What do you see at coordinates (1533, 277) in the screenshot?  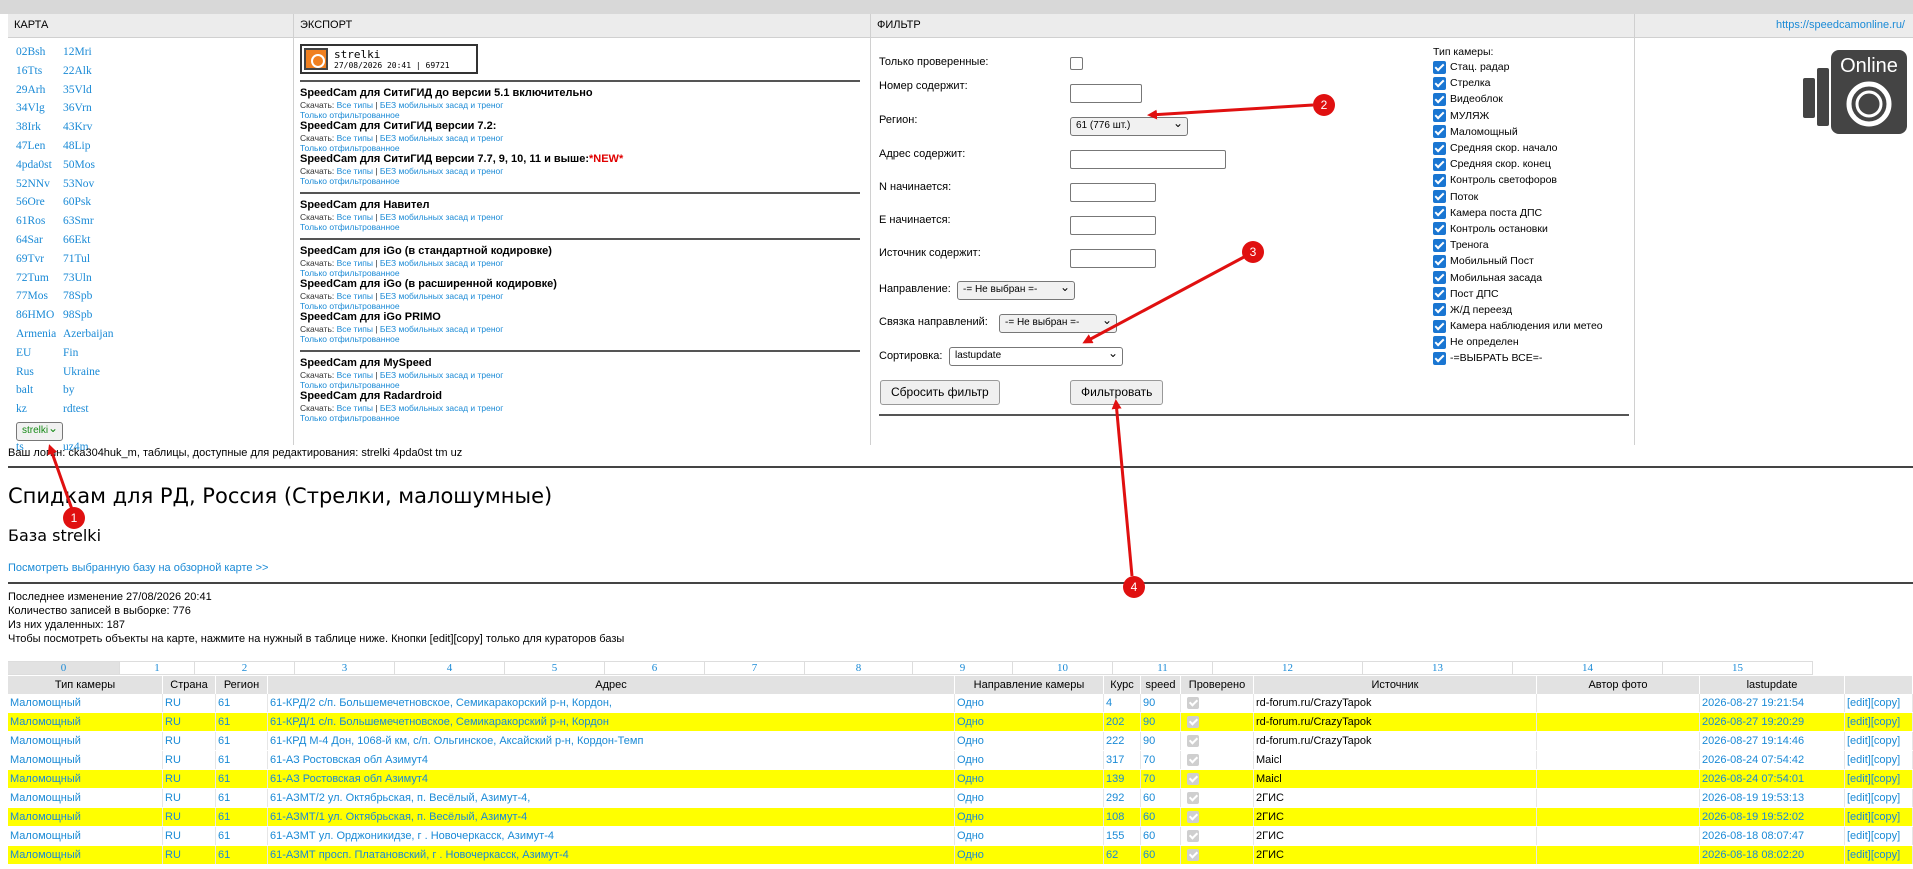 I see `camera-type-item: Мобильная засада` at bounding box center [1533, 277].